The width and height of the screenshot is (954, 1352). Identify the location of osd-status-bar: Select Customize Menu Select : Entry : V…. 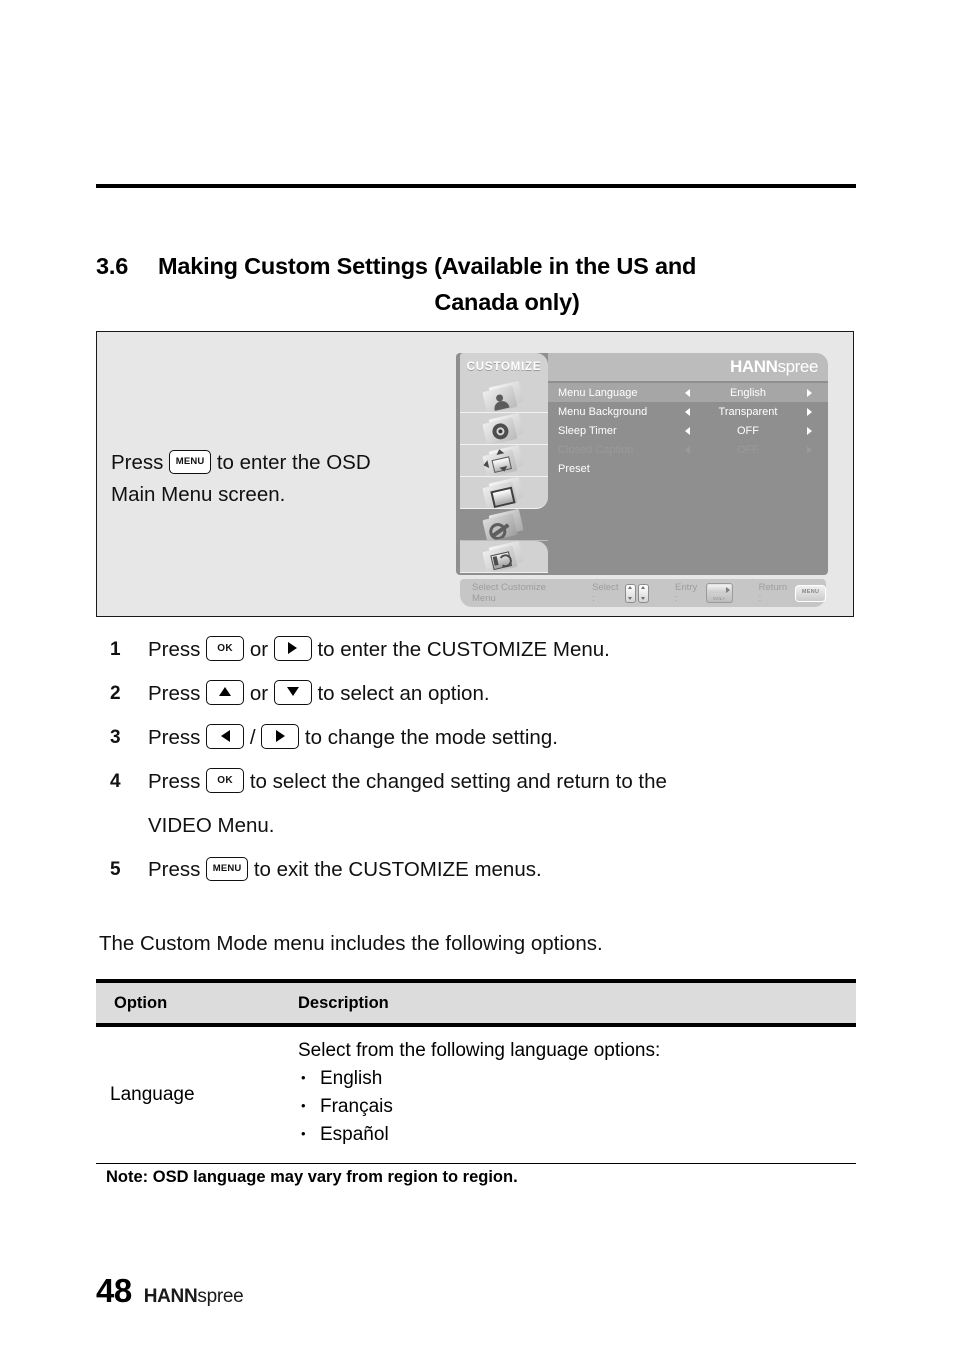
(643, 593).